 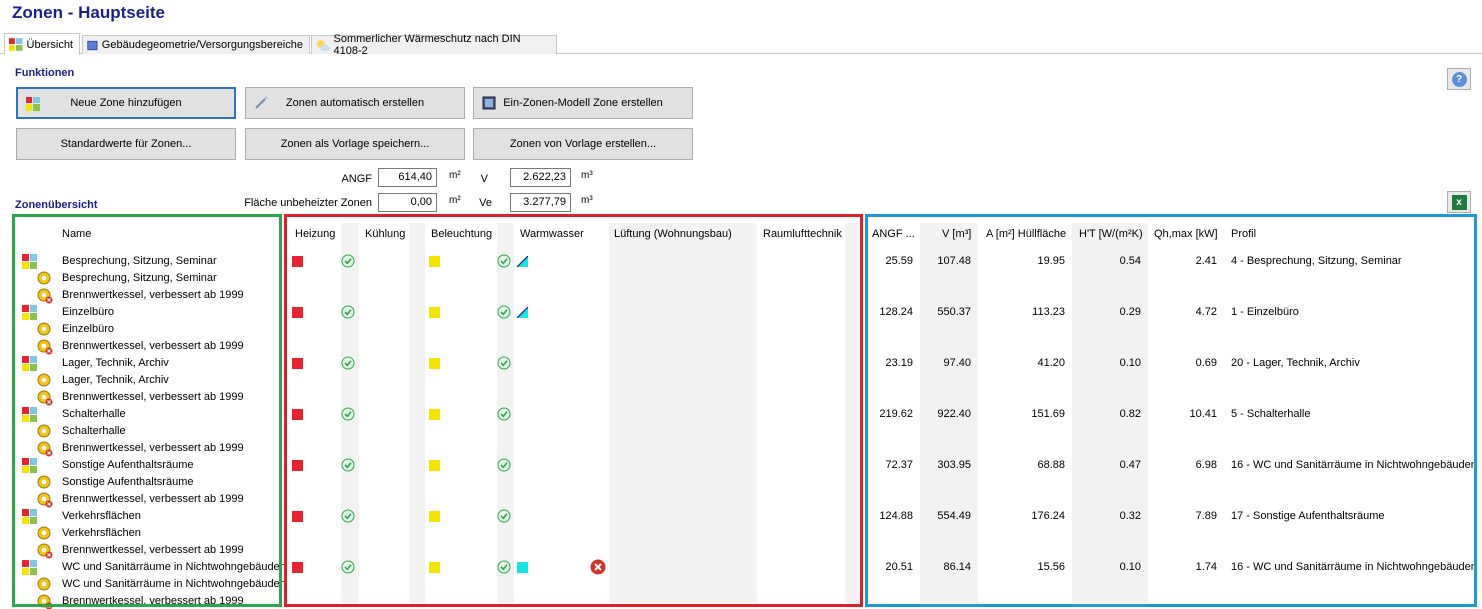 I want to click on tab-sommerlicher-waermeschutz: Sommerlicher Wärmeschutz nach DIN 4108-2, so click(x=434, y=45).